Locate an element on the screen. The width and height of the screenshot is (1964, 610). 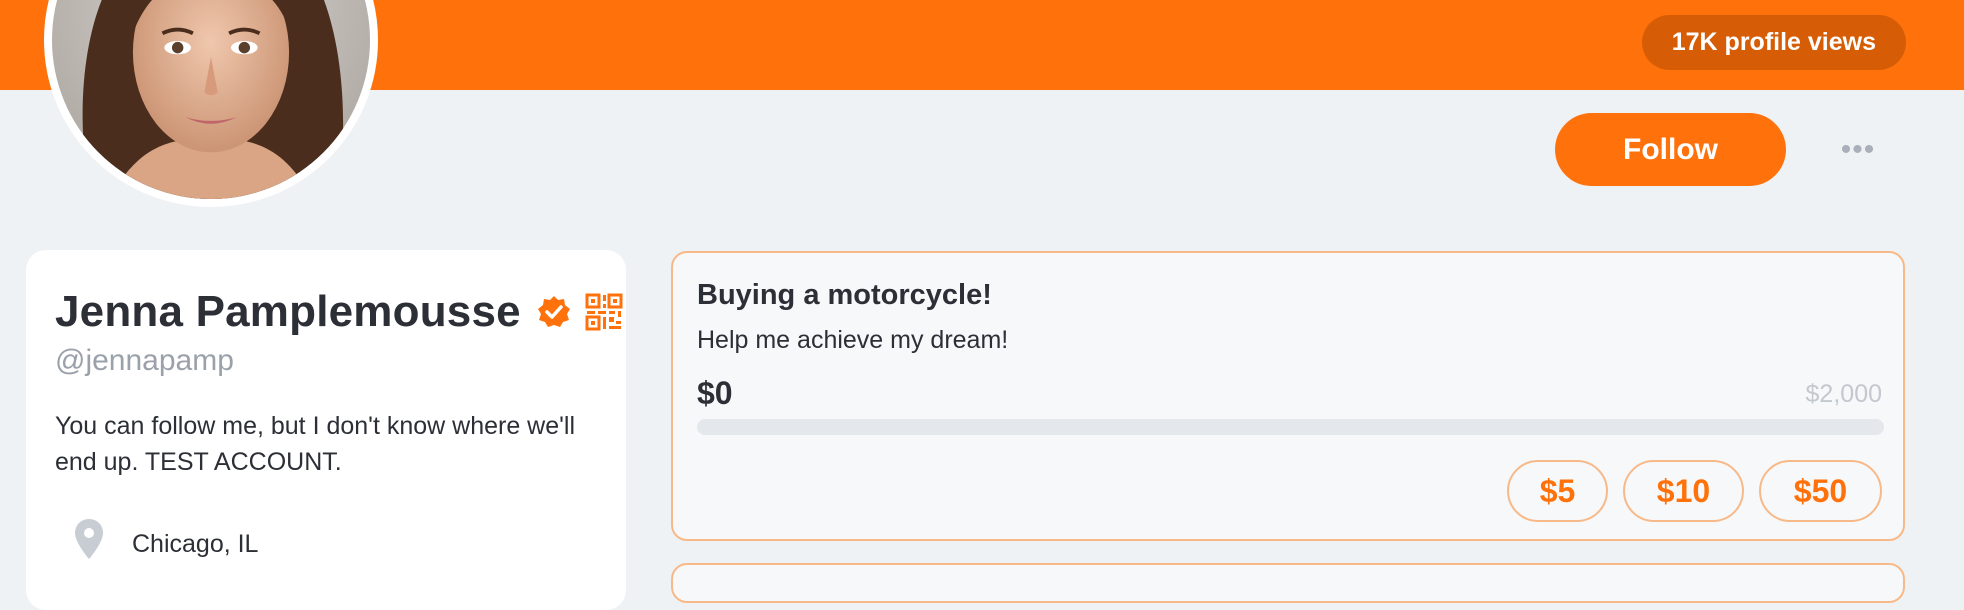
goal-target-amount: $2,000 is located at coordinates (1843, 394).